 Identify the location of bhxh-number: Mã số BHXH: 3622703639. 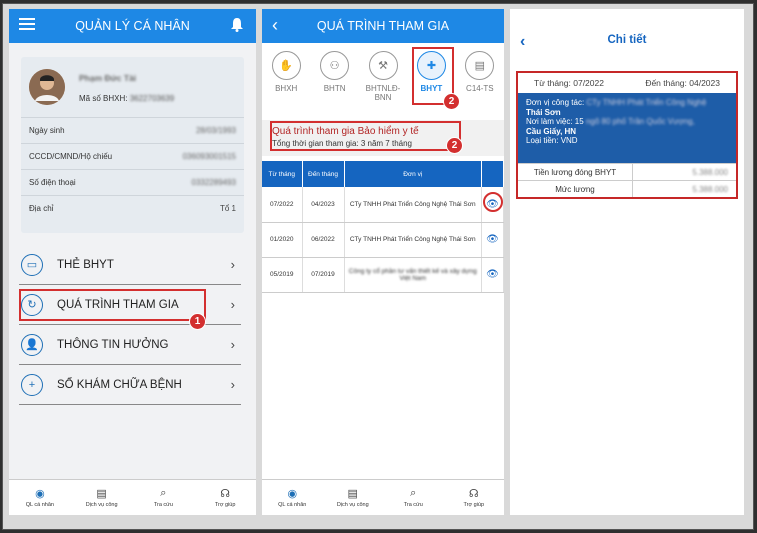
(127, 98).